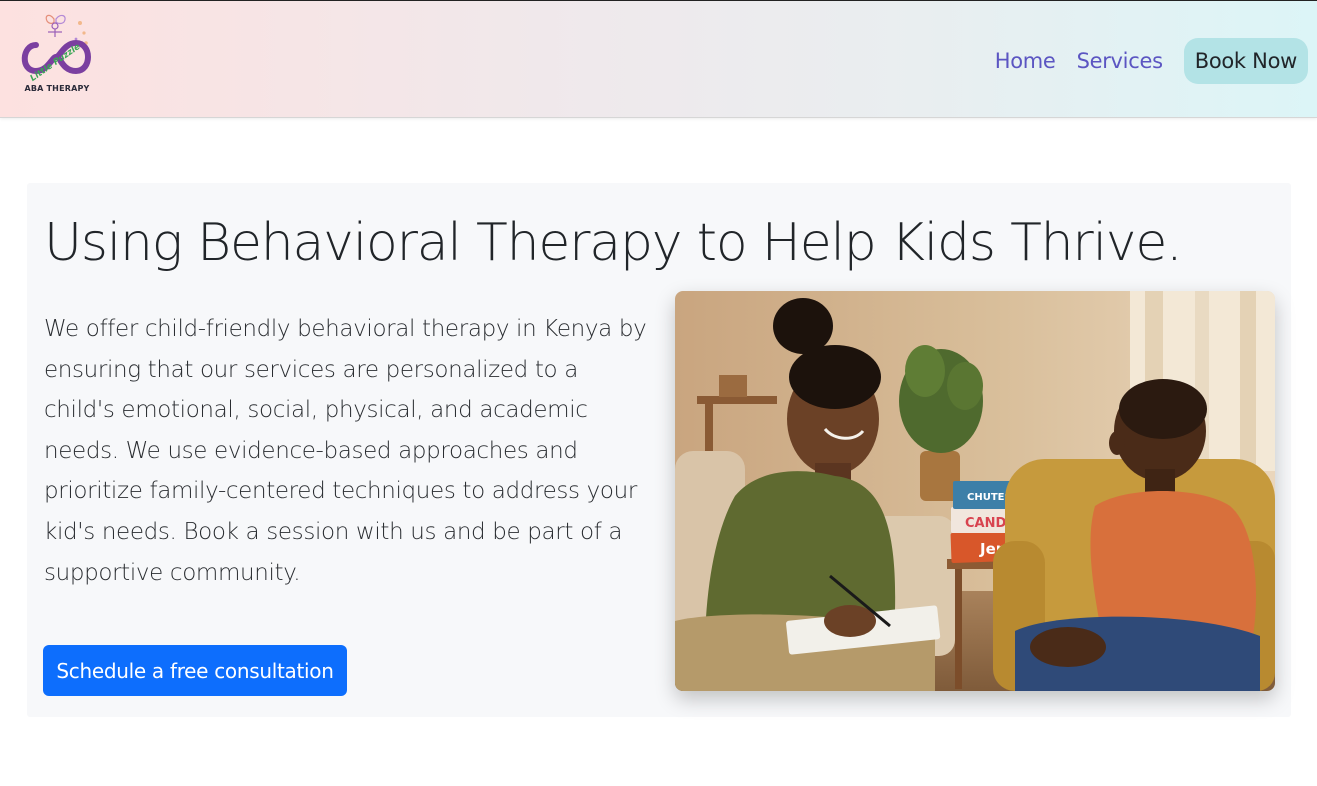 Image resolution: width=1317 pixels, height=786 pixels. What do you see at coordinates (56, 63) in the screenshot?
I see `svg-text: Little Puzzle` at bounding box center [56, 63].